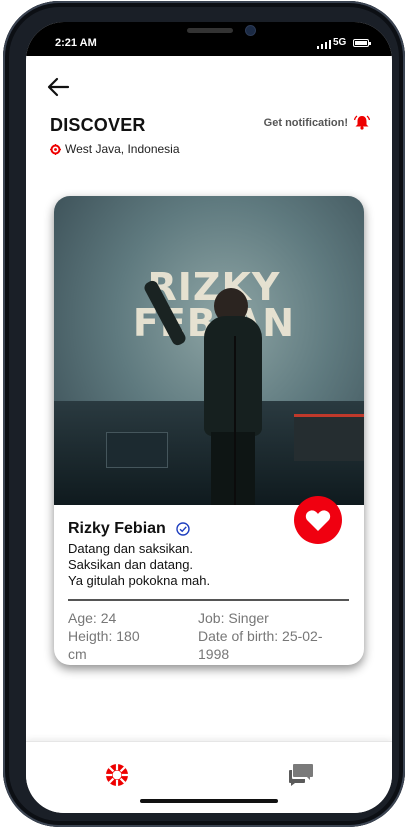 The width and height of the screenshot is (410, 830). I want to click on height-info: Heigth: 180 cm, so click(104, 645).